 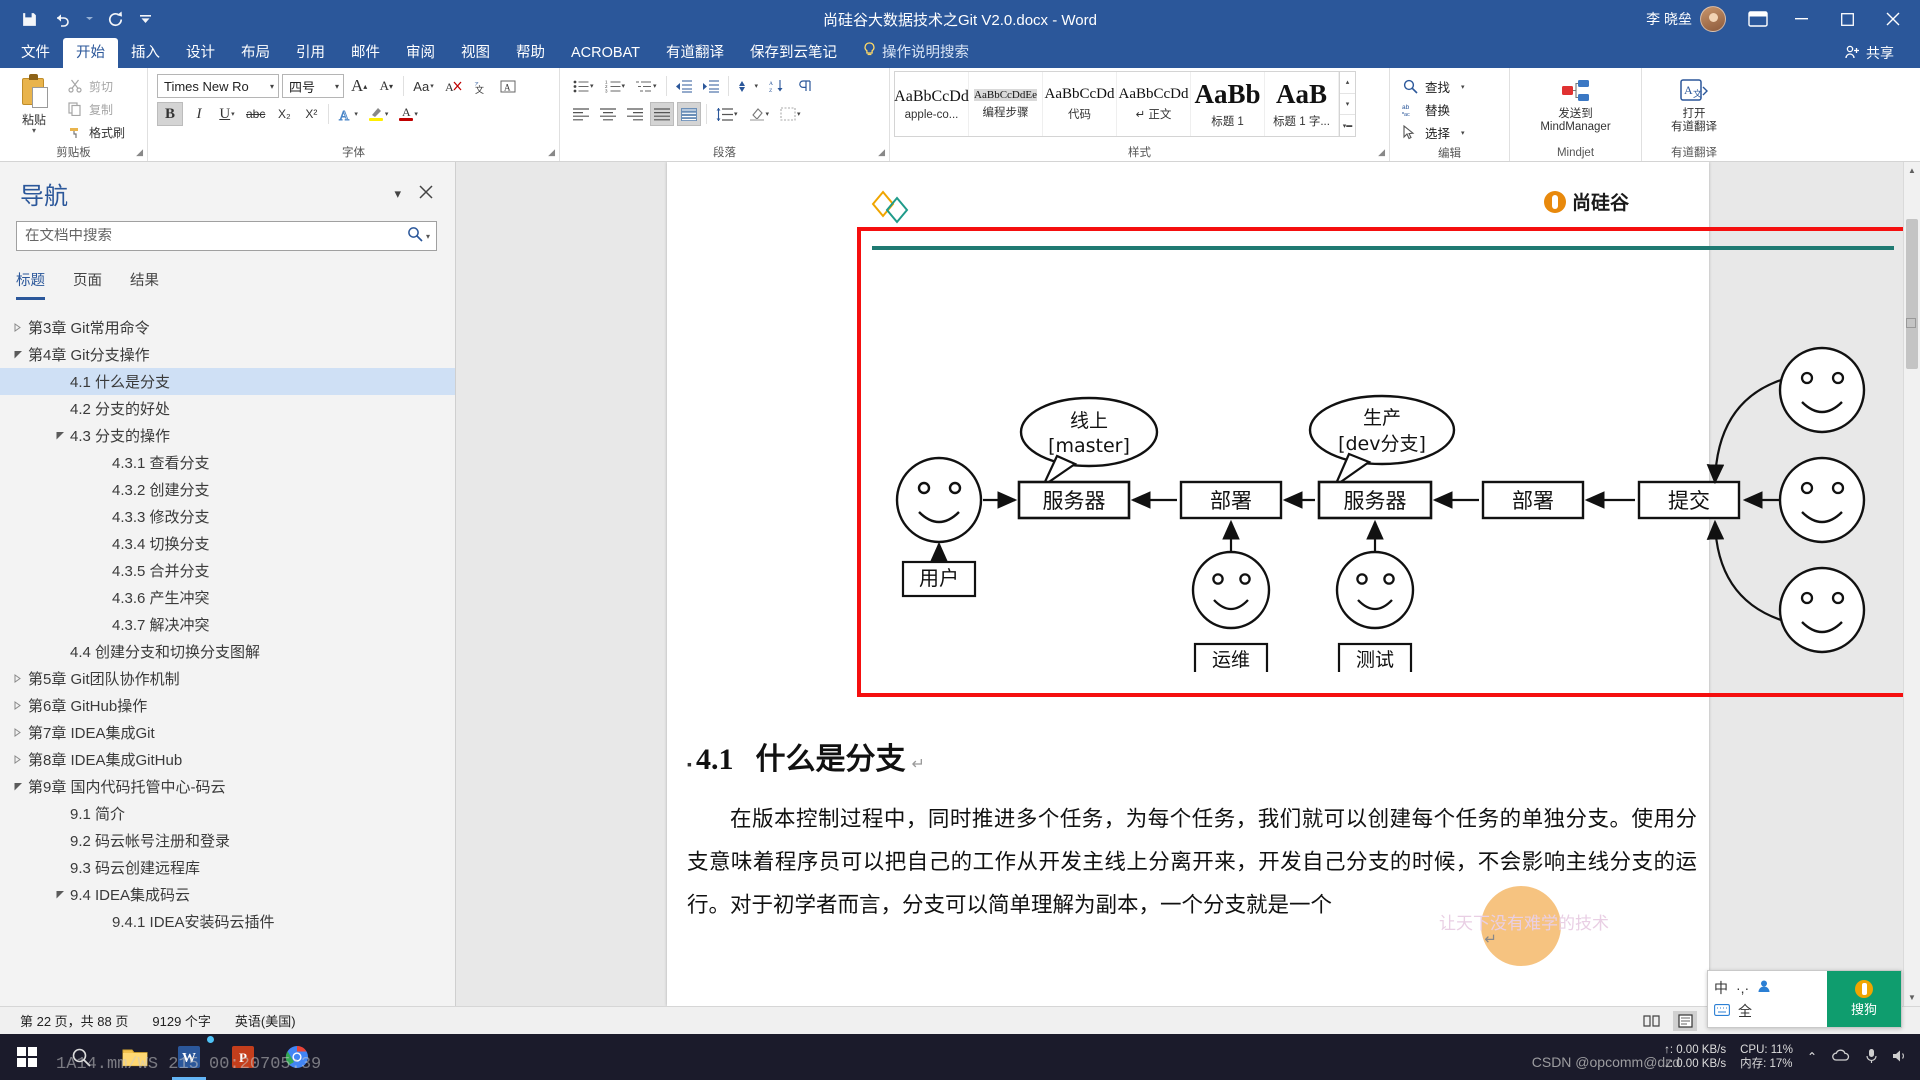 I want to click on send-to-mindmanager-button: 发送到 MindManager, so click(x=1576, y=103).